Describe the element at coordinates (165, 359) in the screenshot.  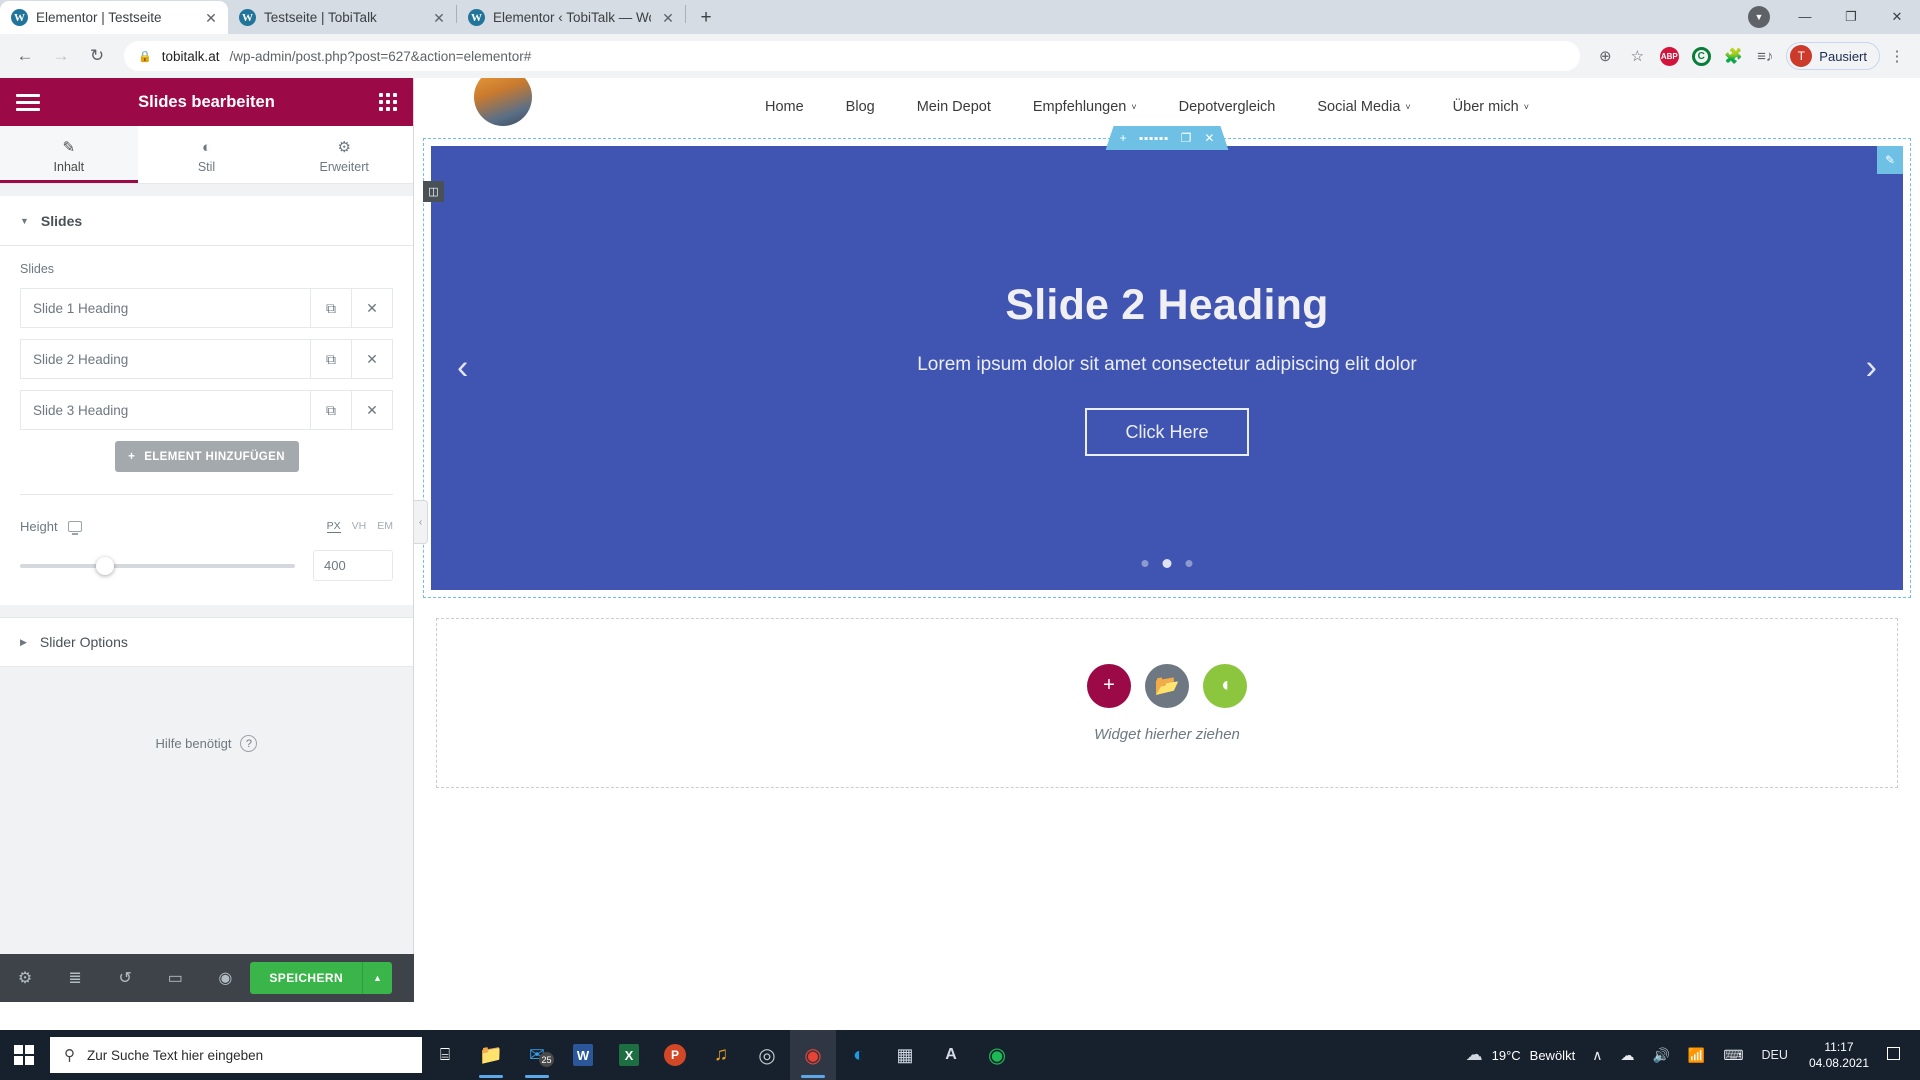
I see `slide-title: Slide 2 Heading` at that location.